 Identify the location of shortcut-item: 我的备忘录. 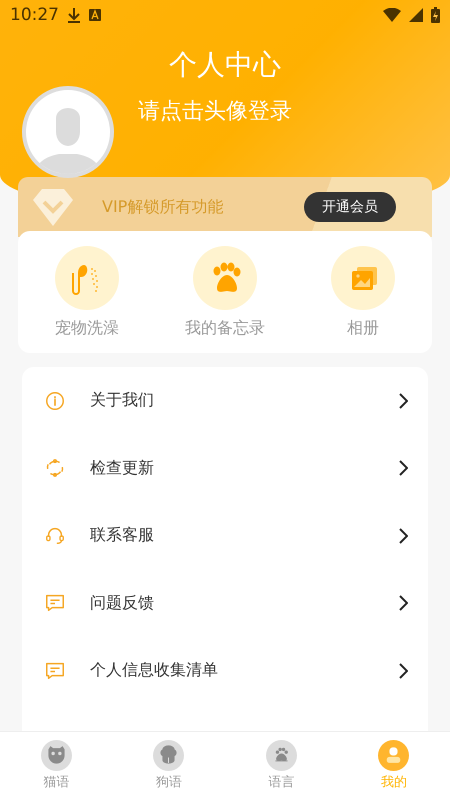
(225, 292).